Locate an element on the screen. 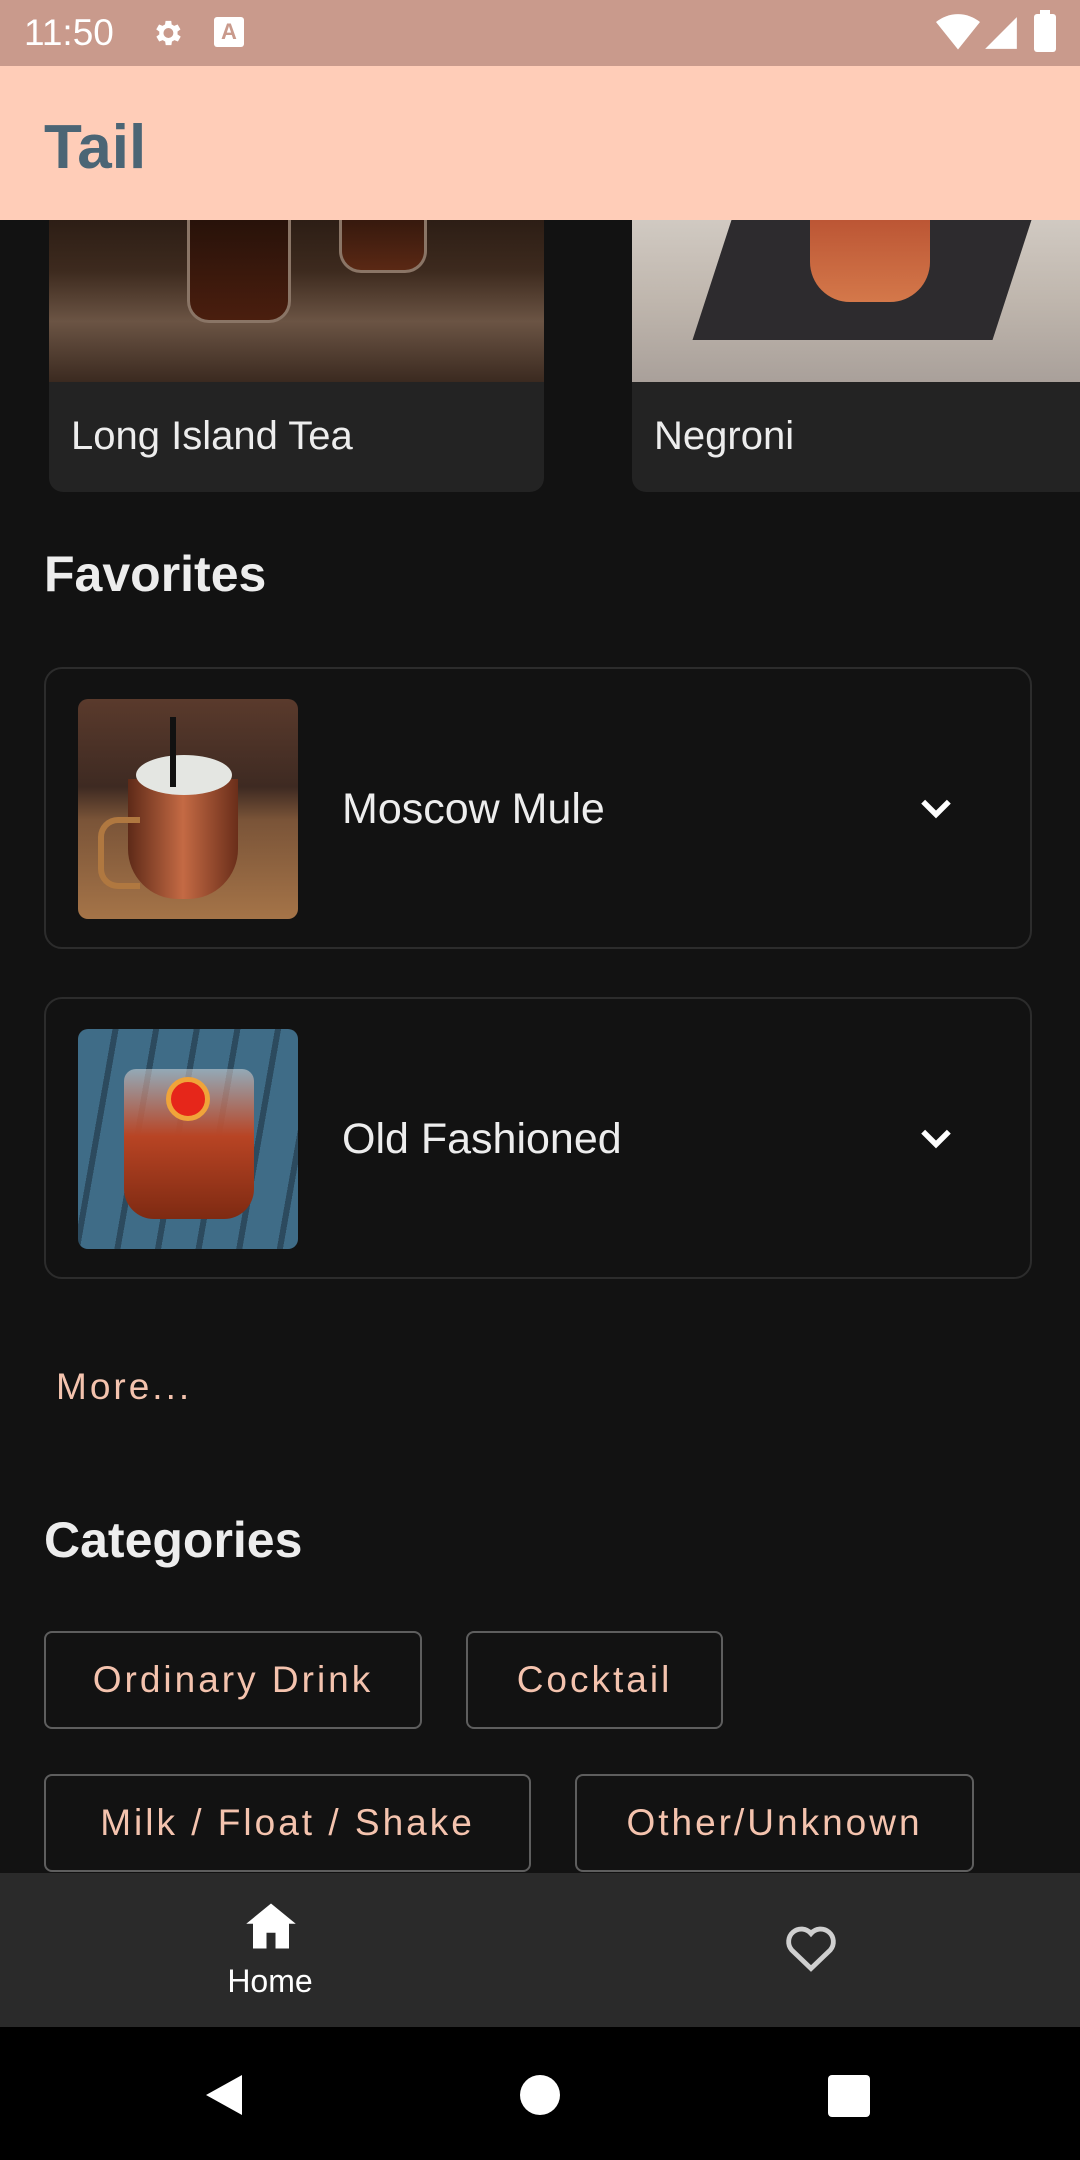  drink-name: Negroni is located at coordinates (724, 436).